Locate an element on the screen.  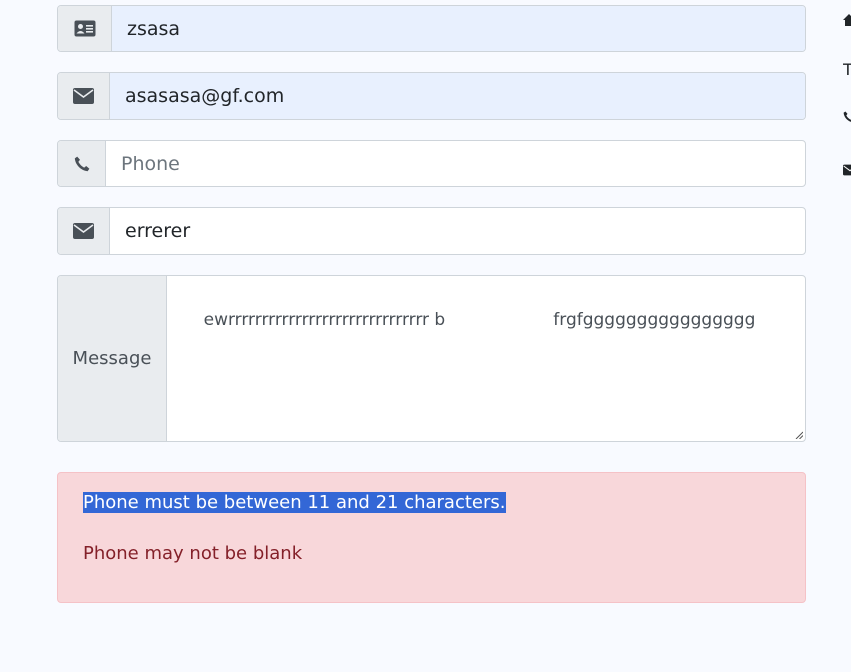
subject-input-group: errerer is located at coordinates (431, 231).